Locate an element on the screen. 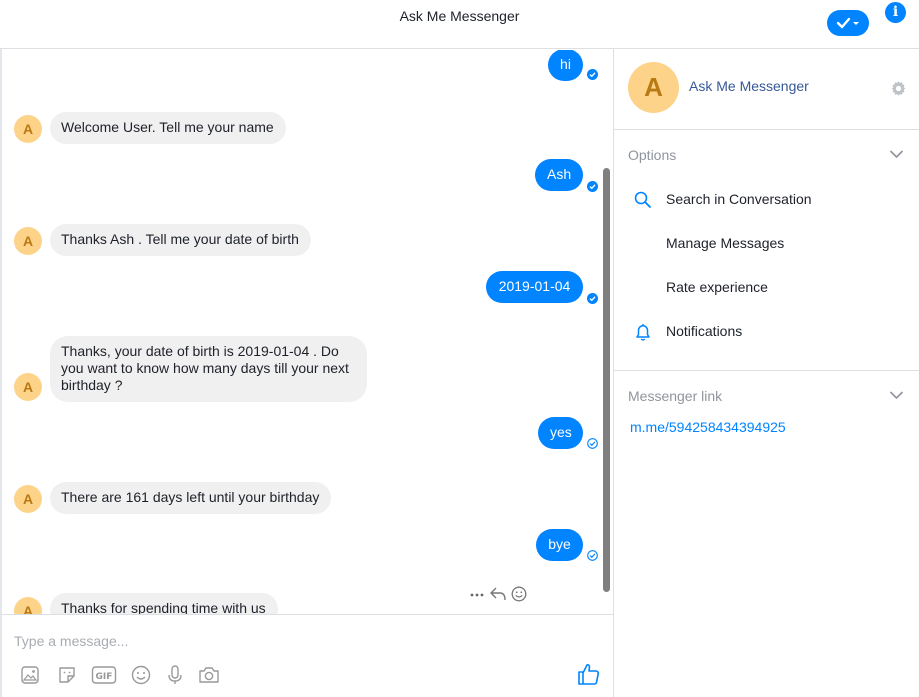 The height and width of the screenshot is (697, 919). mark-done-button is located at coordinates (848, 23).